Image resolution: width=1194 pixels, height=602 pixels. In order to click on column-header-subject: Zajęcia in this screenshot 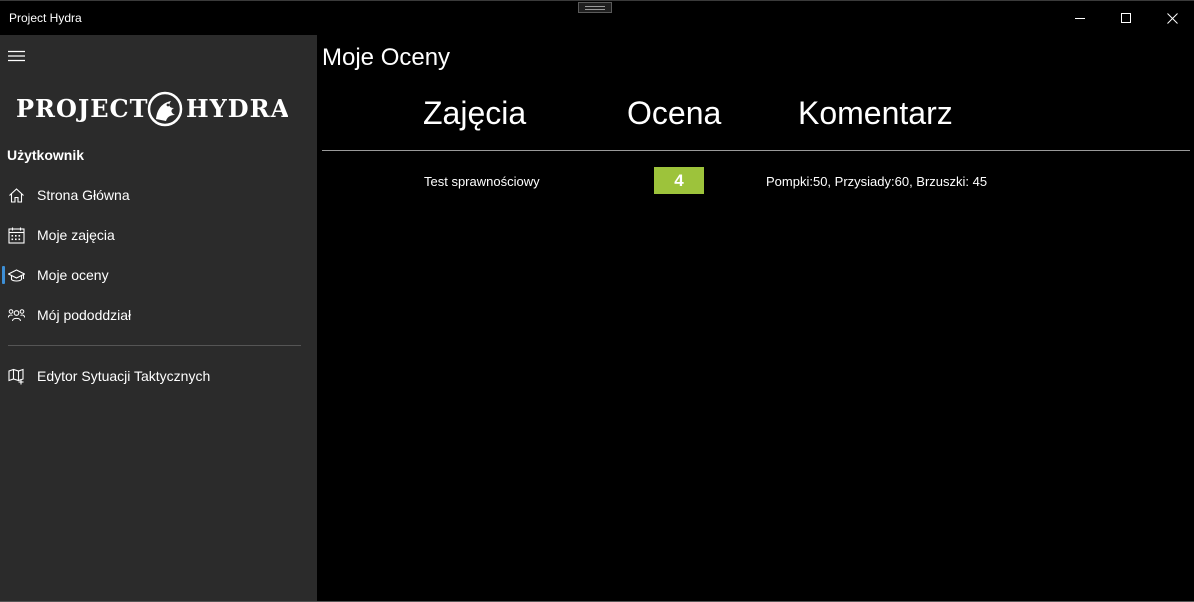, I will do `click(475, 113)`.